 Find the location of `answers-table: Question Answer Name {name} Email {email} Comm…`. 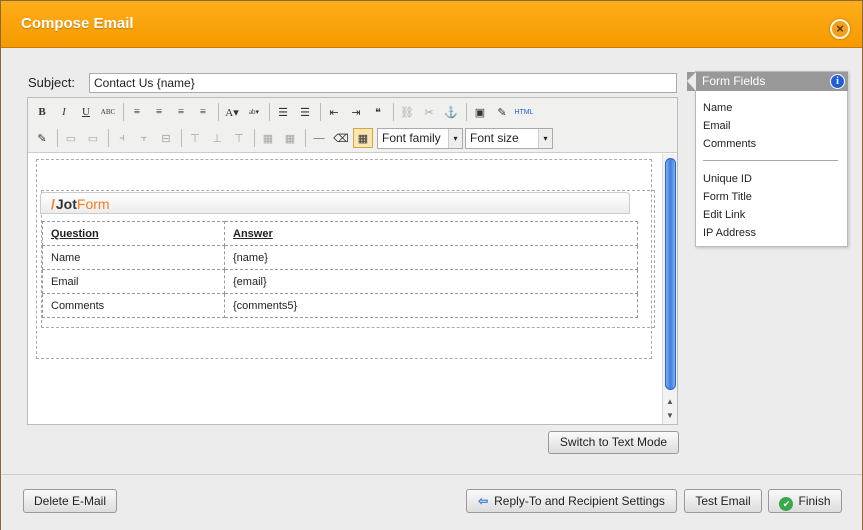

answers-table: Question Answer Name {name} Email {email} Comm… is located at coordinates (340, 269).